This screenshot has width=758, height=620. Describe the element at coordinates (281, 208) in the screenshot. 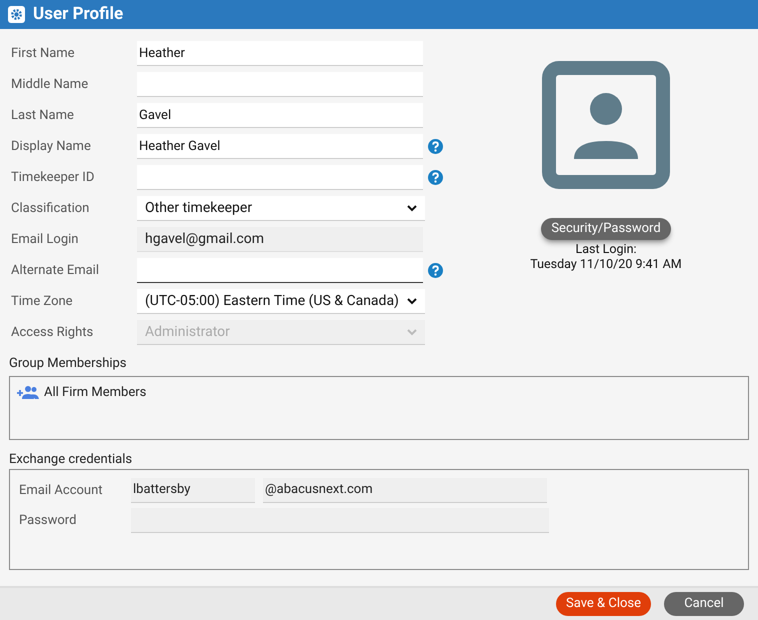

I see `dropdown: Other timekeeper` at that location.